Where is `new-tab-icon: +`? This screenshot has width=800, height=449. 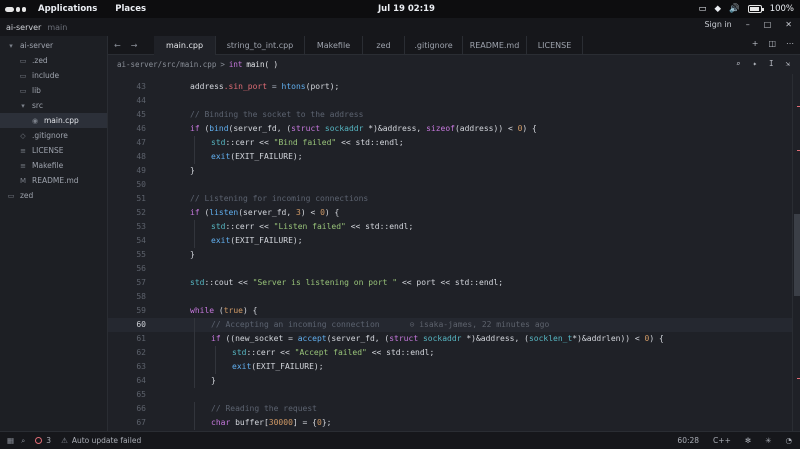 new-tab-icon: + is located at coordinates (755, 43).